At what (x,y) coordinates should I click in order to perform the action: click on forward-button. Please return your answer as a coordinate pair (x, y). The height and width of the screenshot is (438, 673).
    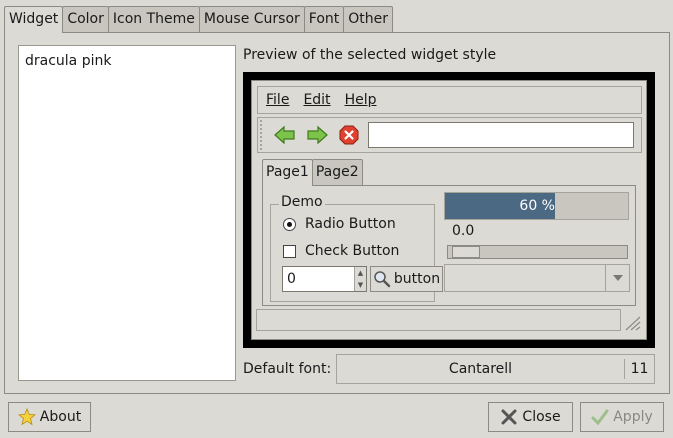
    Looking at the image, I should click on (317, 135).